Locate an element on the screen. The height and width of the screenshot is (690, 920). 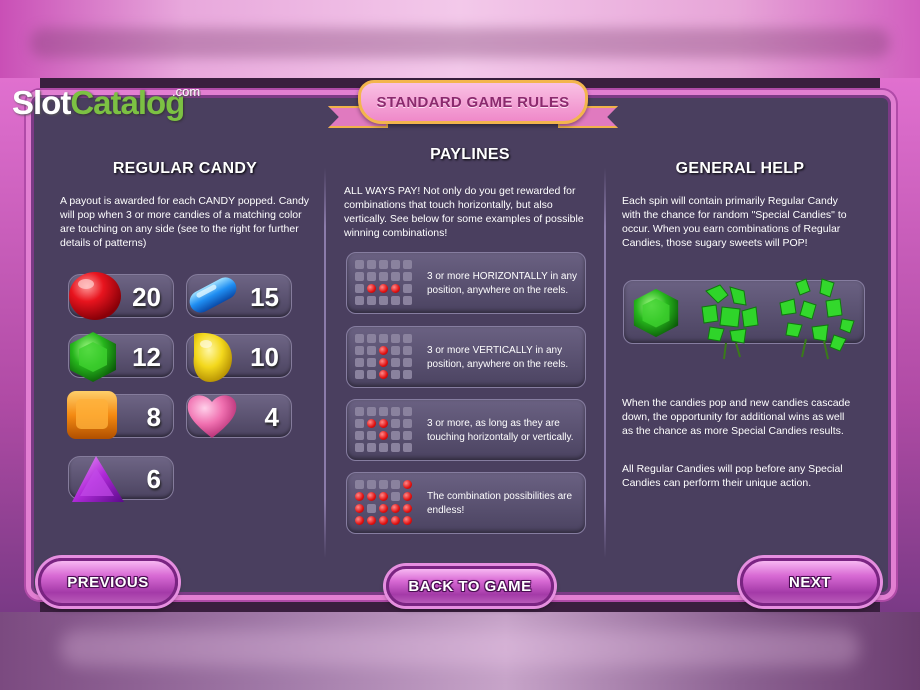
payout-value: 12 is located at coordinates (146, 357).